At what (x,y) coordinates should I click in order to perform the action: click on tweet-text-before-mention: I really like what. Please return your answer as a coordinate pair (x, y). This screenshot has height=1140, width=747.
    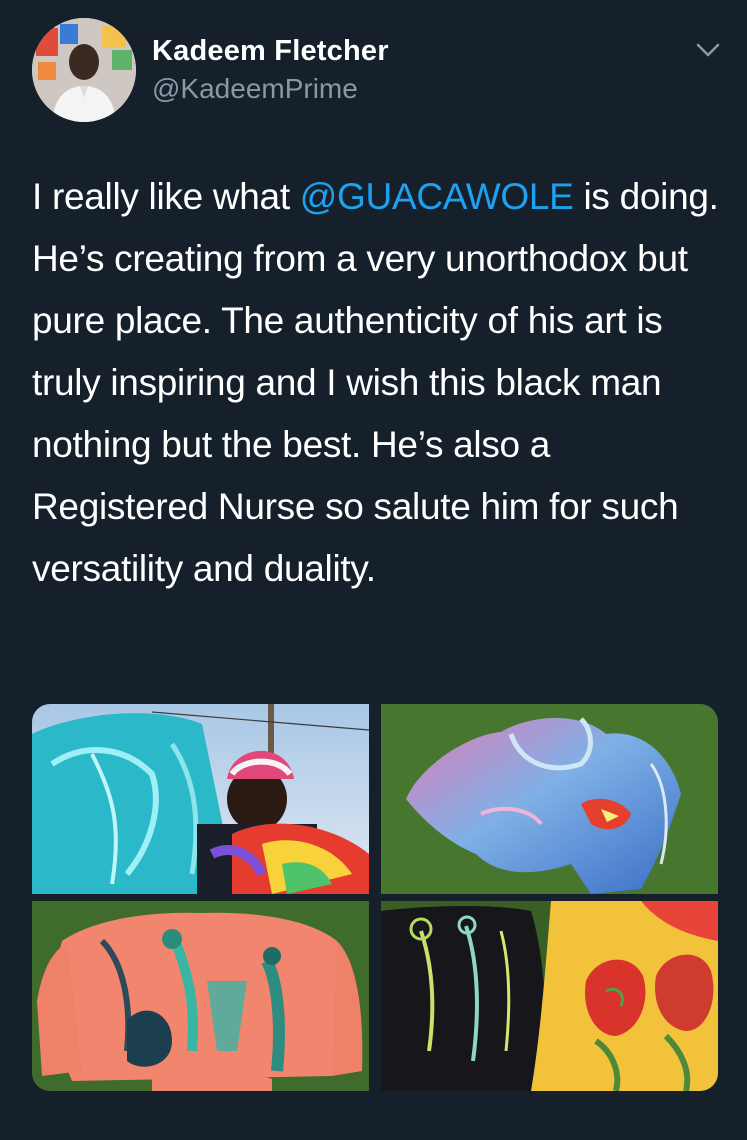
    Looking at the image, I should click on (166, 196).